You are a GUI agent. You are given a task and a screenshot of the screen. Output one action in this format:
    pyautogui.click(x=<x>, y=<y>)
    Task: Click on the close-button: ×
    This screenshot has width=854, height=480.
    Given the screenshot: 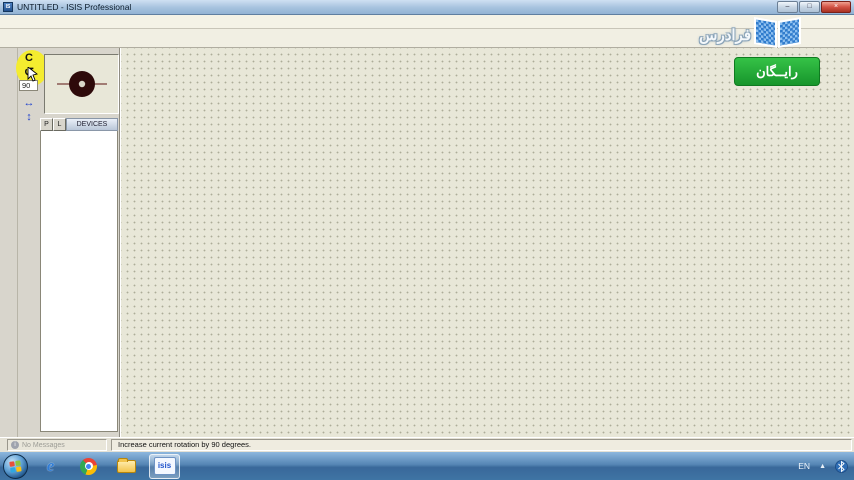 What is the action you would take?
    pyautogui.click(x=836, y=7)
    